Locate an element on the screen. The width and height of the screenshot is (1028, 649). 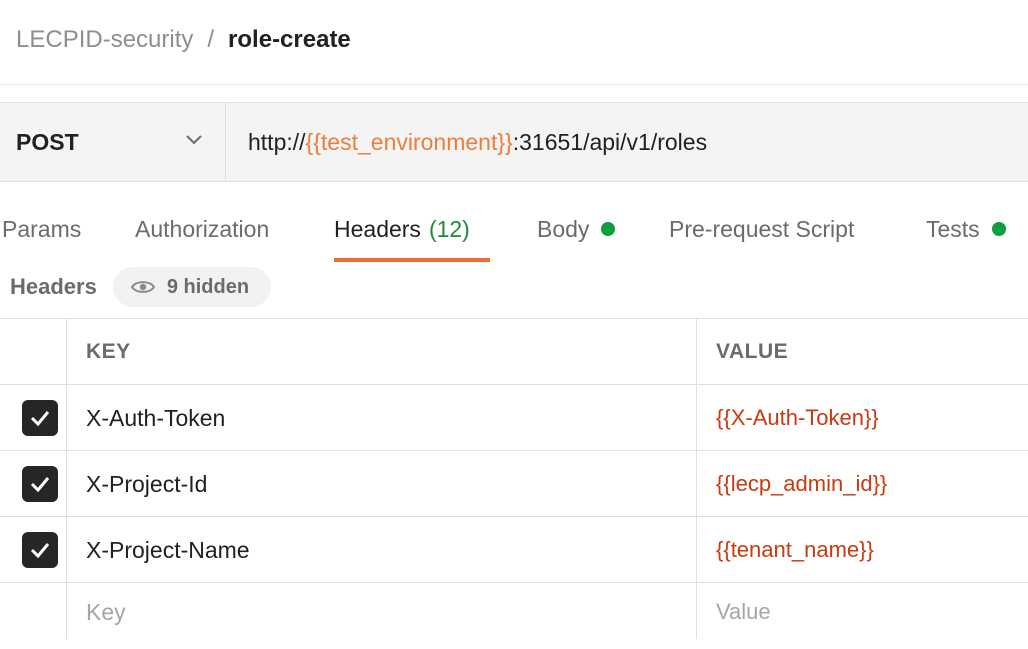
new-header-row: Key Value is located at coordinates (514, 616).